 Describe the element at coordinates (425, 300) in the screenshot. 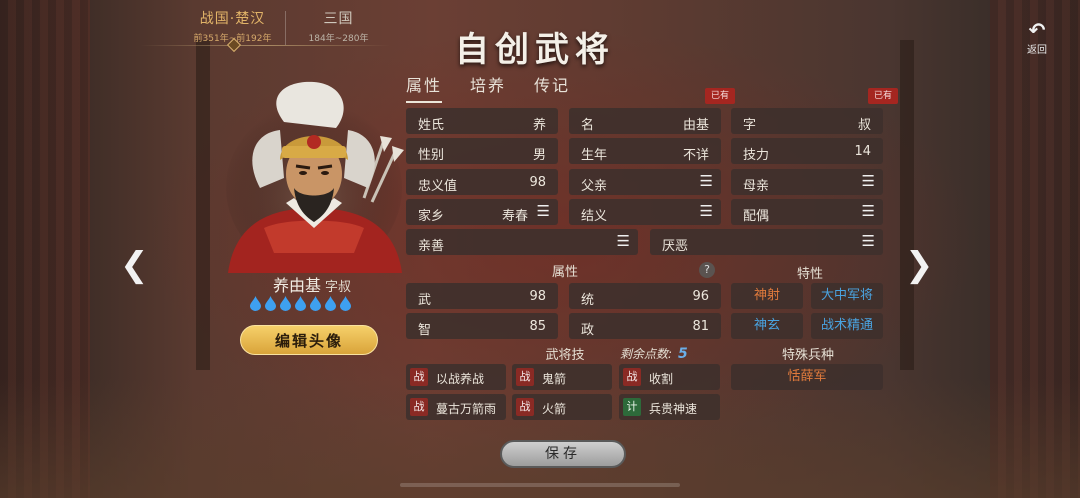

I see `field-label: 武` at that location.